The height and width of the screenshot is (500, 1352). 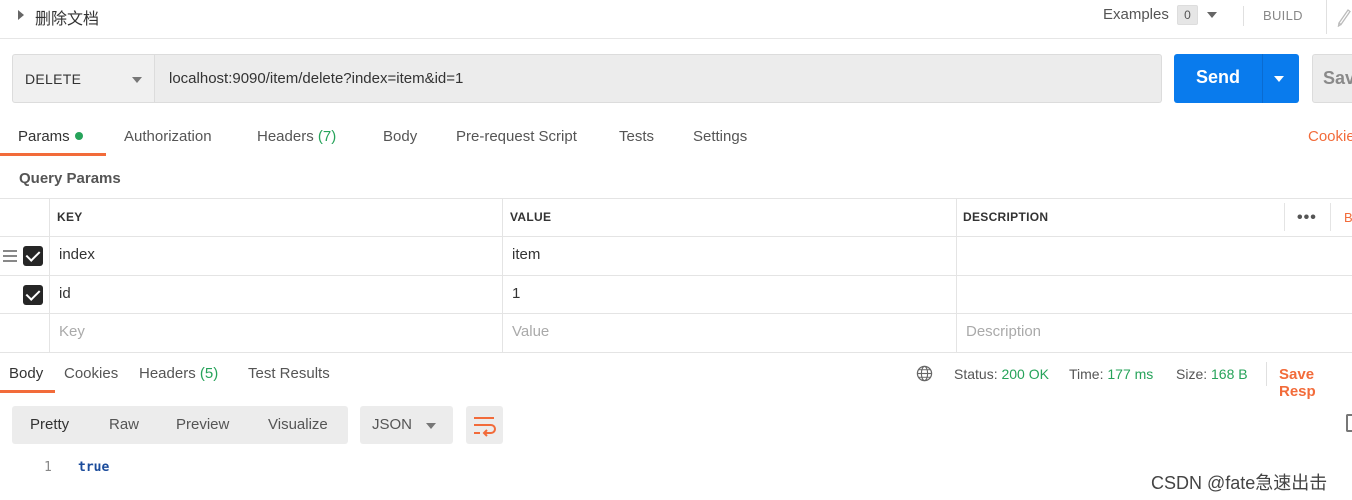 I want to click on save-button: Sav, so click(x=1332, y=78).